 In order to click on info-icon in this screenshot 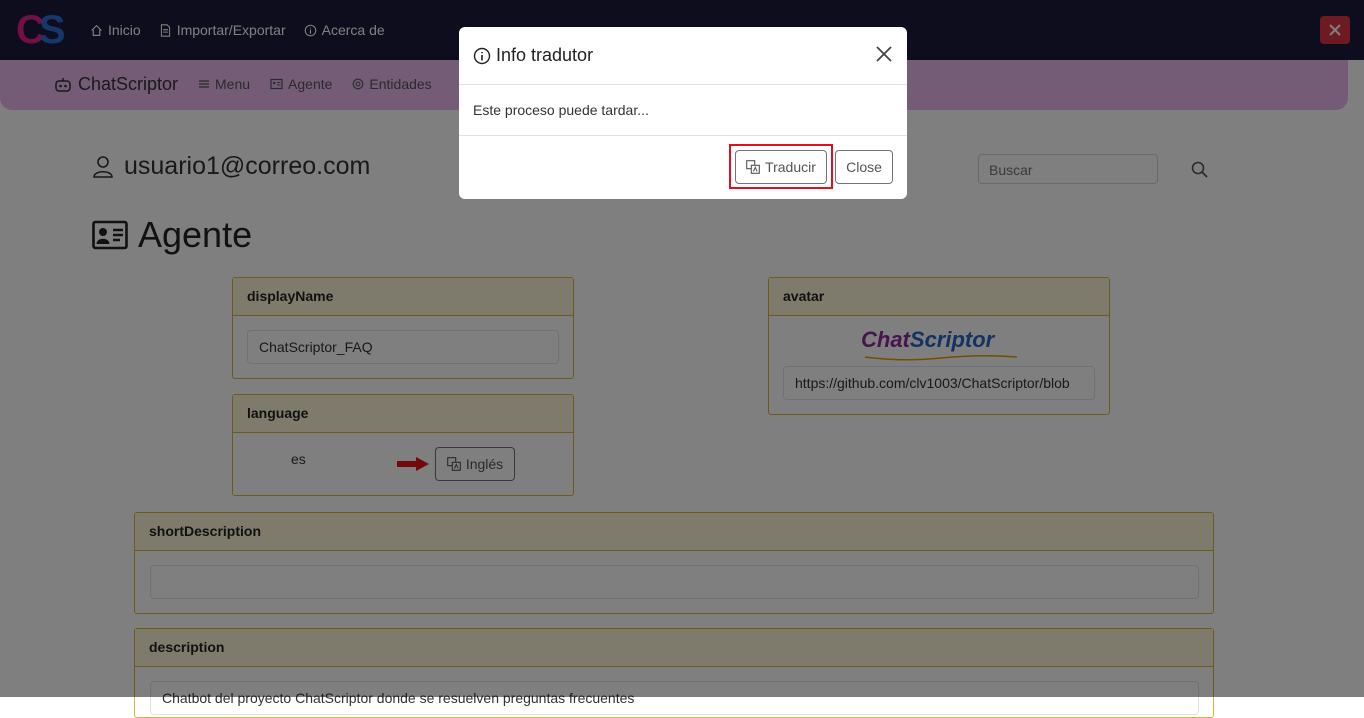, I will do `click(482, 55)`.